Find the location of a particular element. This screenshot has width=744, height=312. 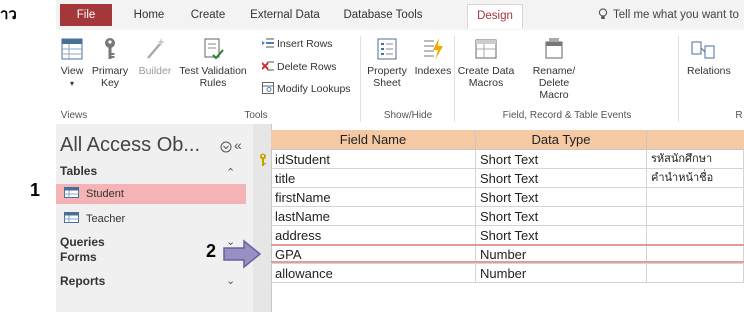

relationships-icon is located at coordinates (703, 50).